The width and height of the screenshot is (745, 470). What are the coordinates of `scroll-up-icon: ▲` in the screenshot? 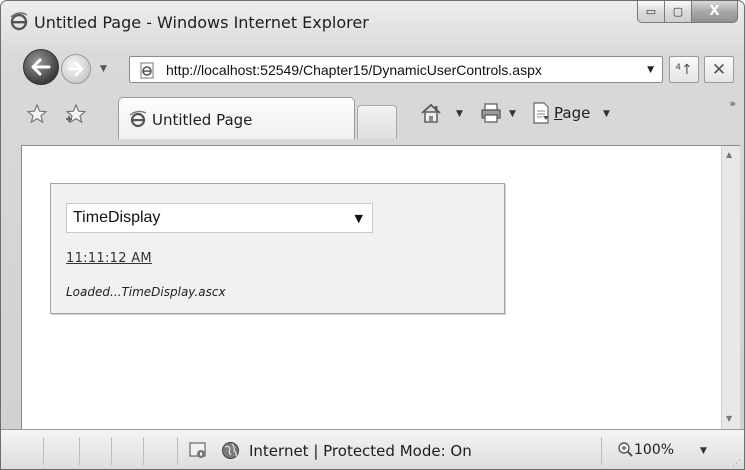 It's located at (729, 154).